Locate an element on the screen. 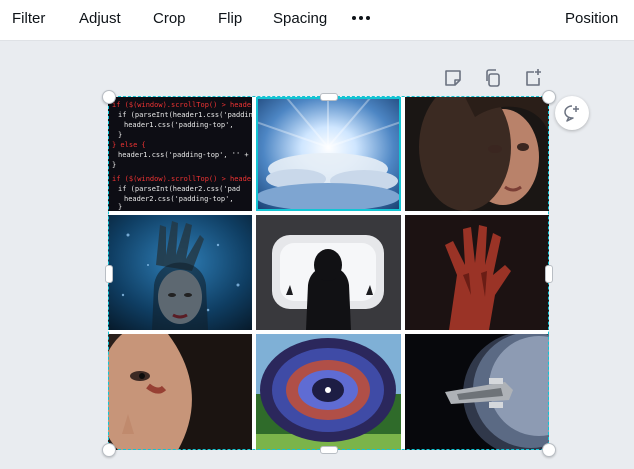  svg-text:if ($(window).scrollTop() > he: if ($(window).scrollTop() > header1 is located at coordinates (182, 105).